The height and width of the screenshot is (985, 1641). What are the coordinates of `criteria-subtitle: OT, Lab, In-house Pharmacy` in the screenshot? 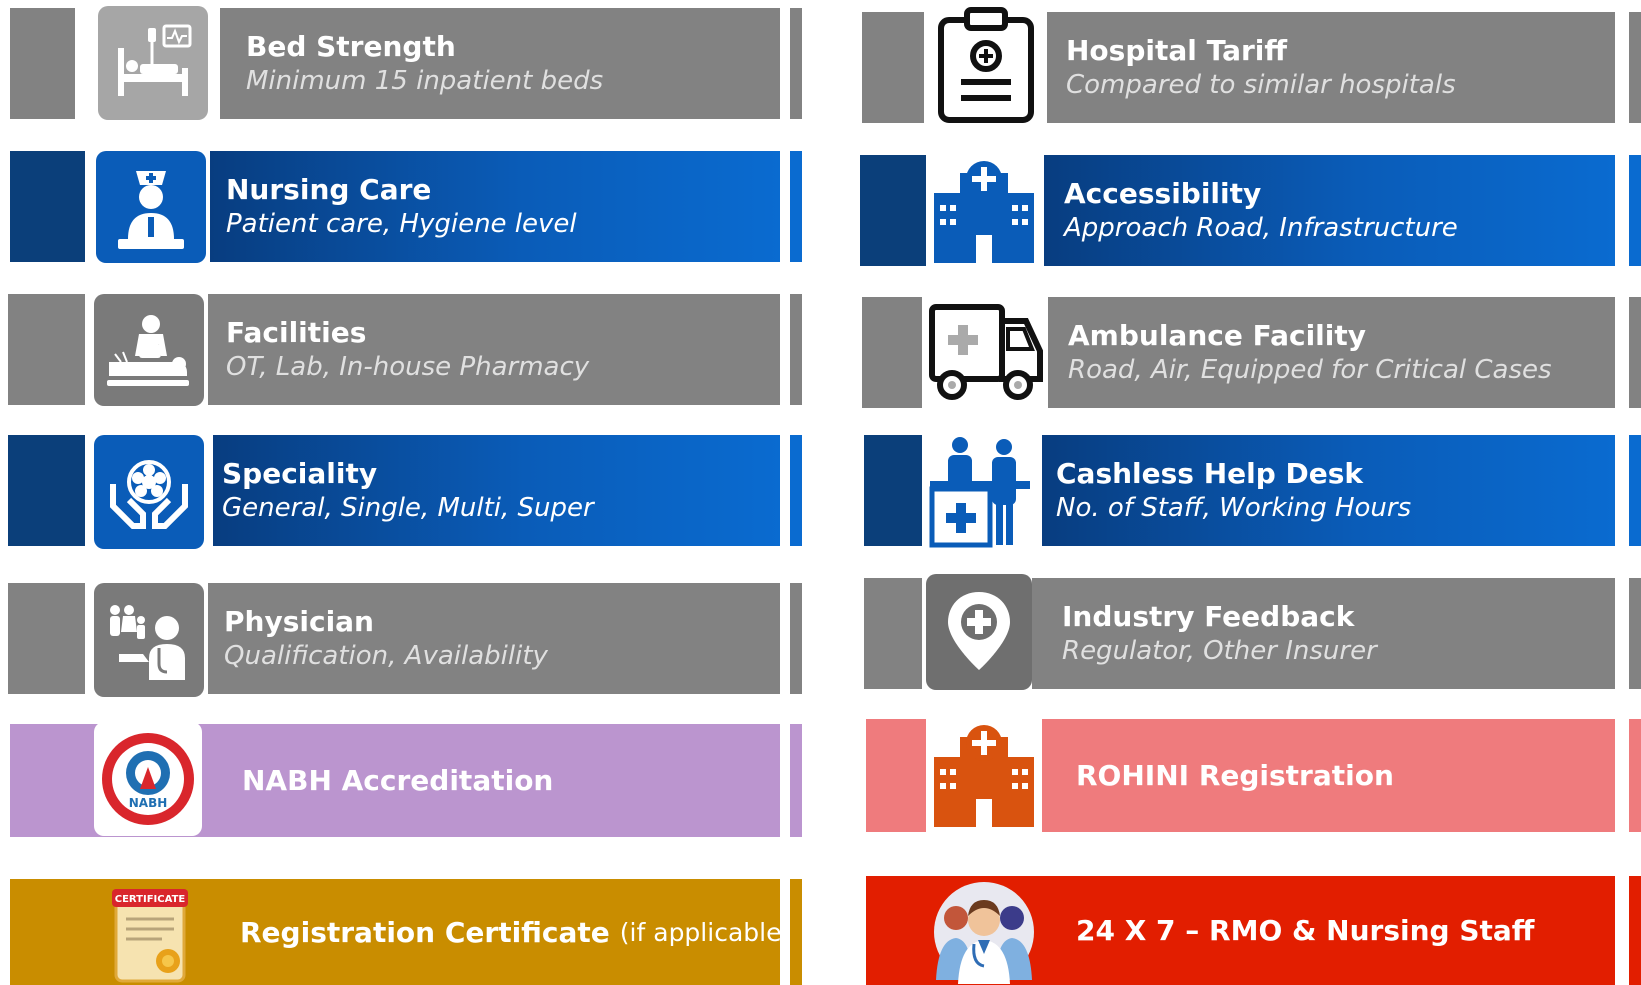 It's located at (408, 366).